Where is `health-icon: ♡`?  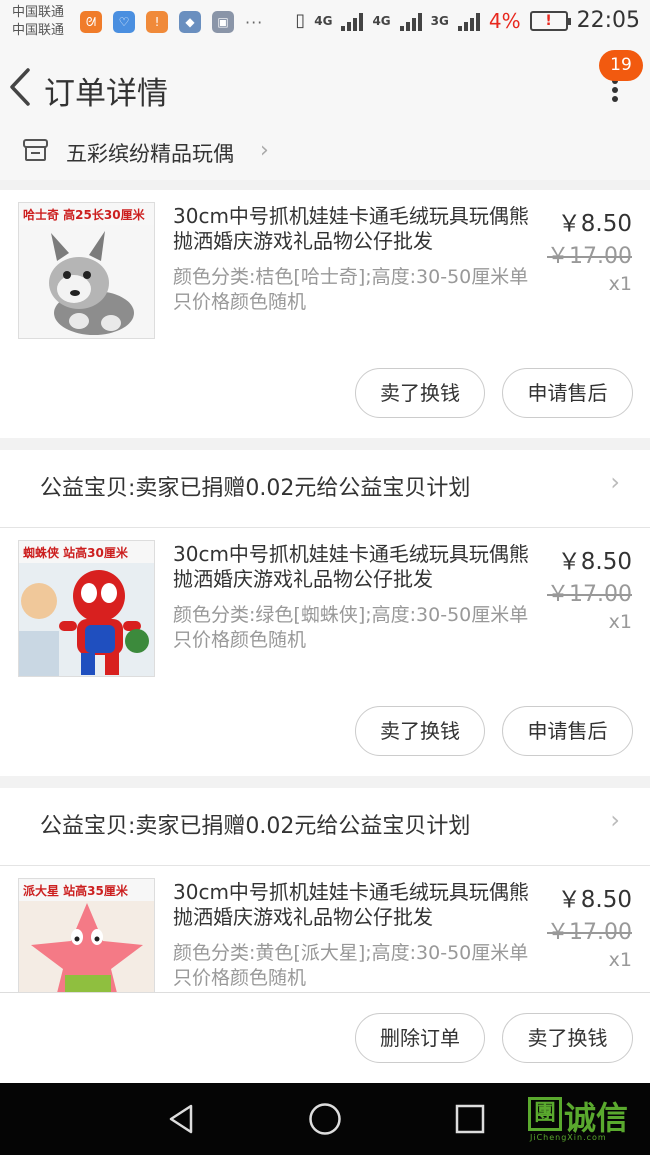 health-icon: ♡ is located at coordinates (124, 22).